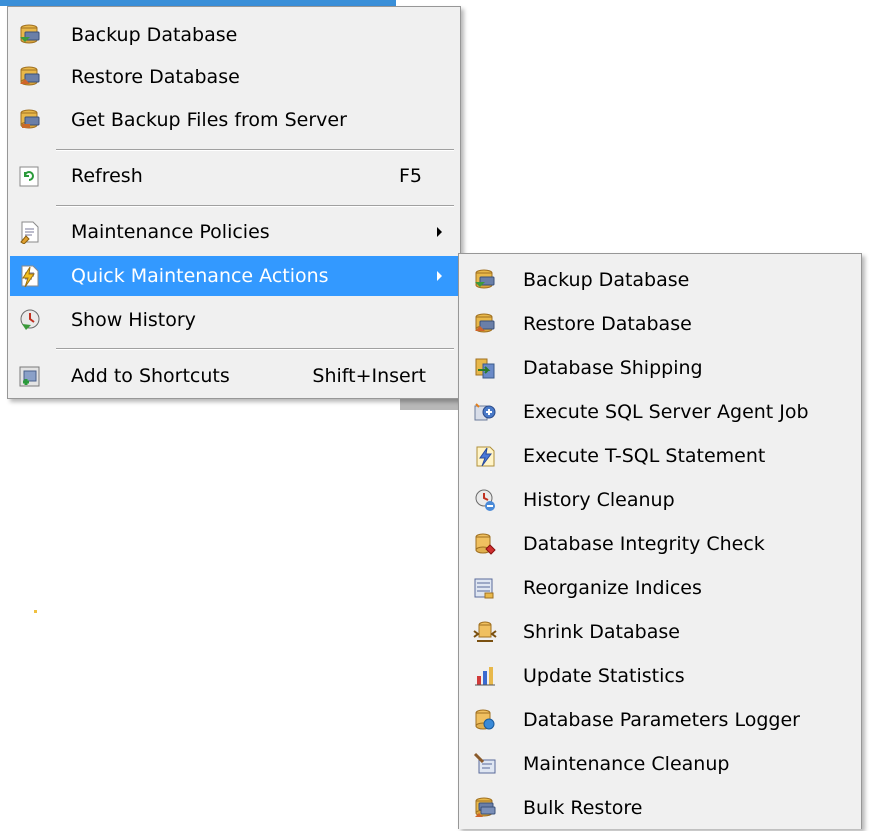 This screenshot has width=869, height=831. I want to click on menu-item-get-backup-files: Get Backup Files from Server, so click(234, 120).